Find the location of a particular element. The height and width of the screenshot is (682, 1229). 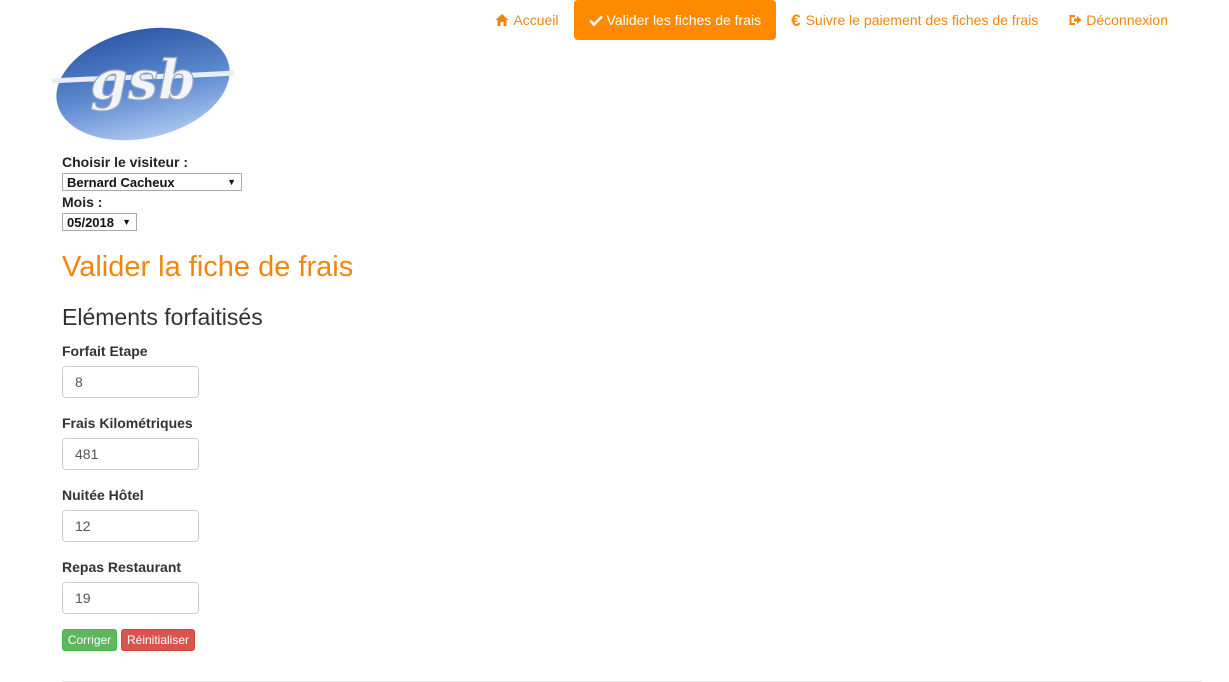

nav-item-label: Déconnexion is located at coordinates (1127, 20).